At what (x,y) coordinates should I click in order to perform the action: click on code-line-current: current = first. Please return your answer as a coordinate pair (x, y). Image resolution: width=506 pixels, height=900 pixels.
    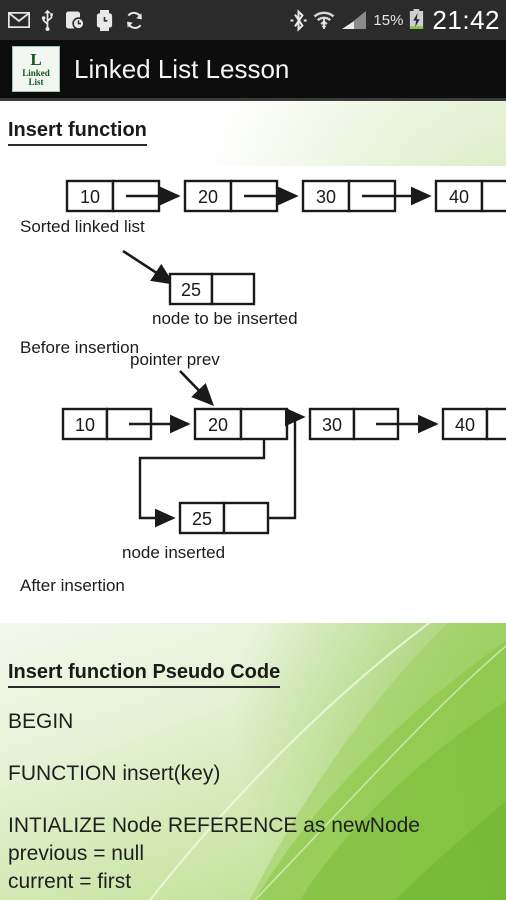
    Looking at the image, I should click on (70, 881).